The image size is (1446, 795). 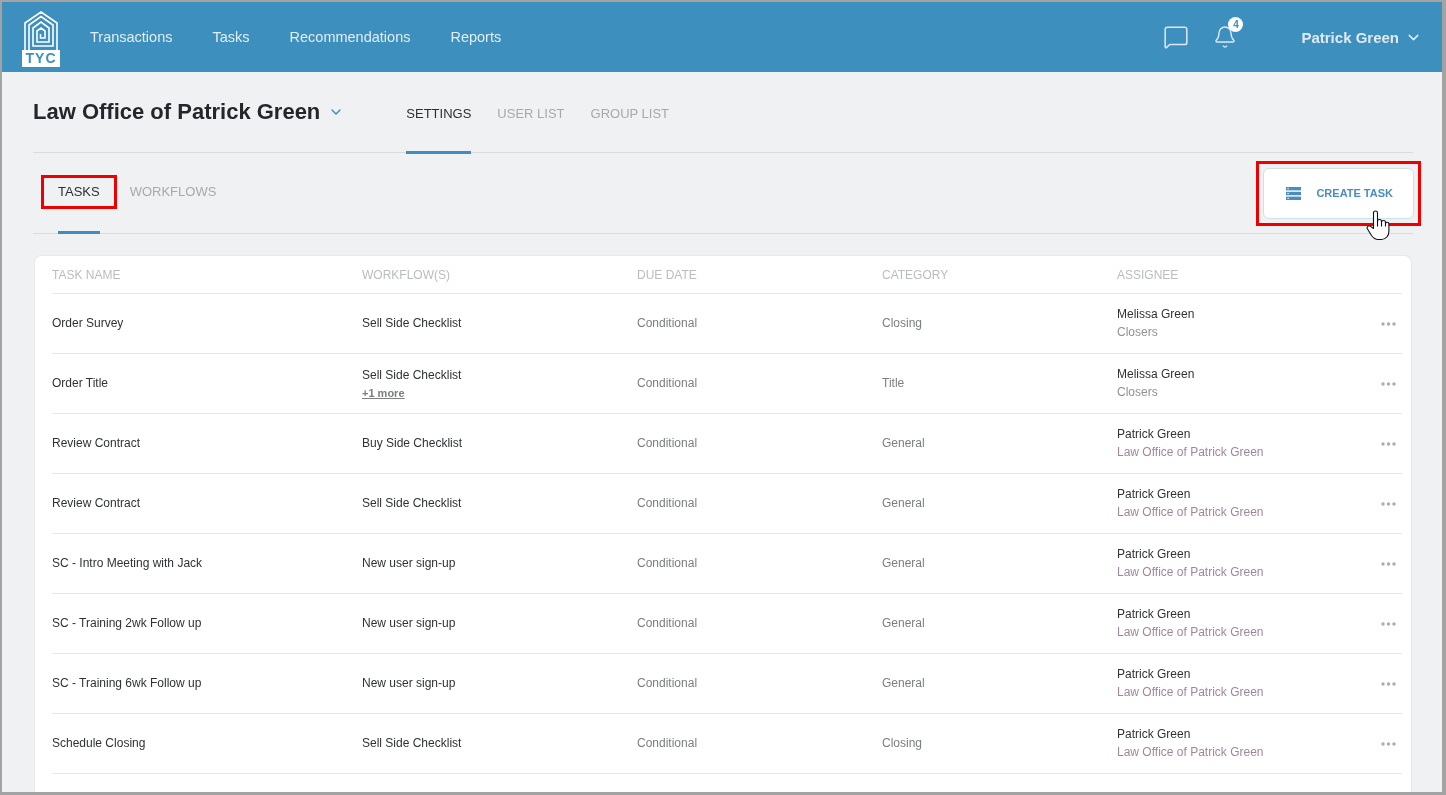 I want to click on column-header: ASSIGNEE, so click(x=1148, y=274).